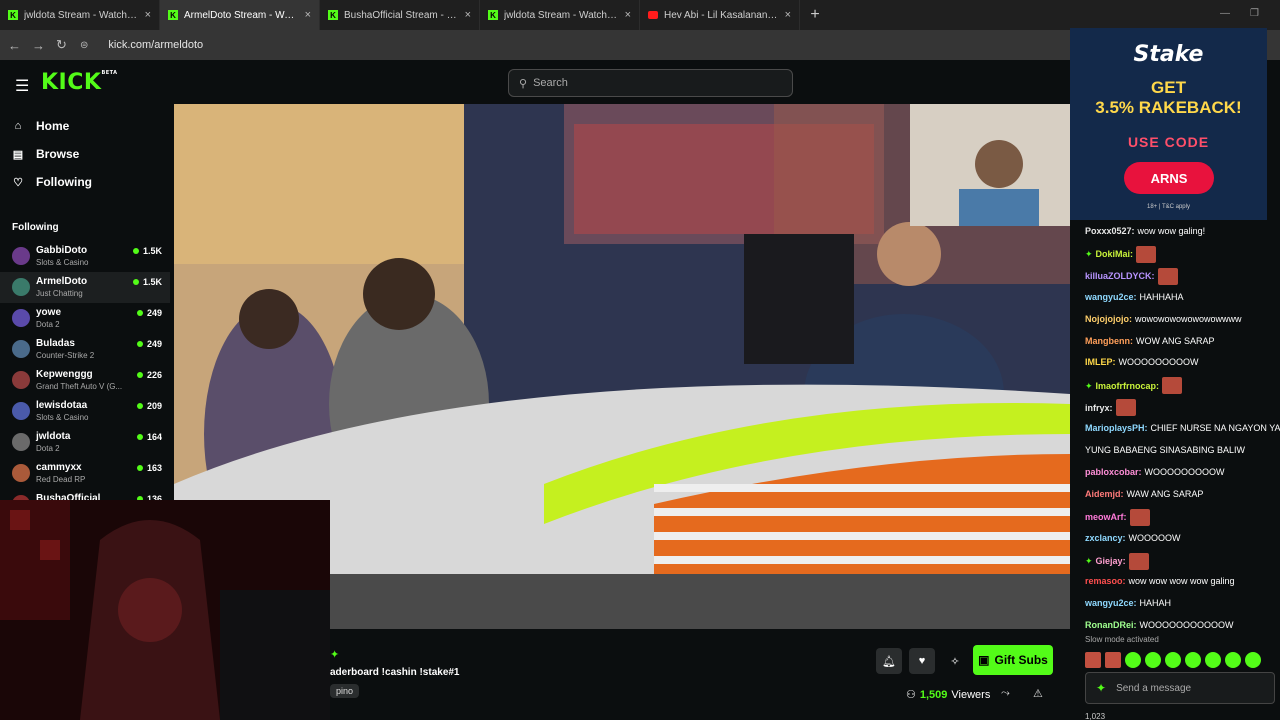  Describe the element at coordinates (1101, 688) in the screenshot. I see `sparkle-icon: ✦` at that location.